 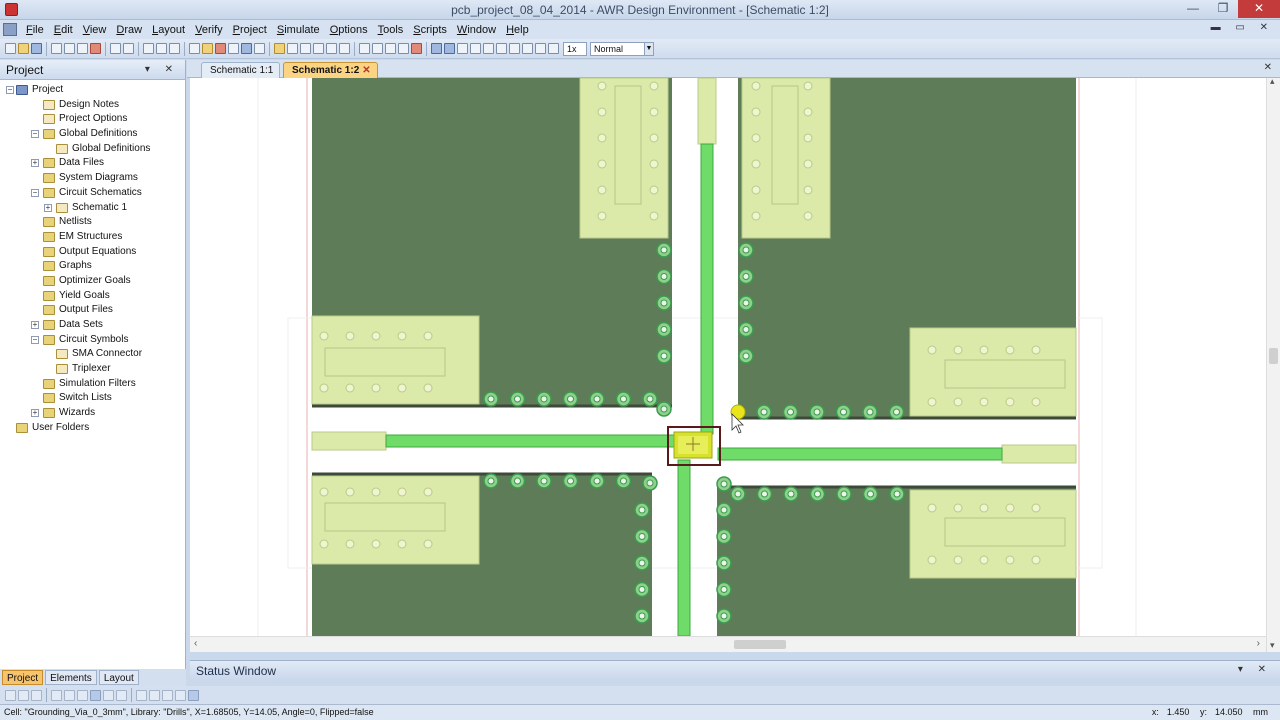 I want to click on panel-tab-layout: Layout, so click(x=118, y=677).